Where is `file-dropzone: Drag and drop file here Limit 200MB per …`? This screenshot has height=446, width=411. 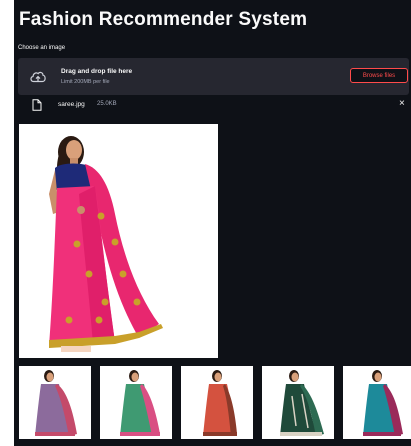 file-dropzone: Drag and drop file here Limit 200MB per … is located at coordinates (213, 76).